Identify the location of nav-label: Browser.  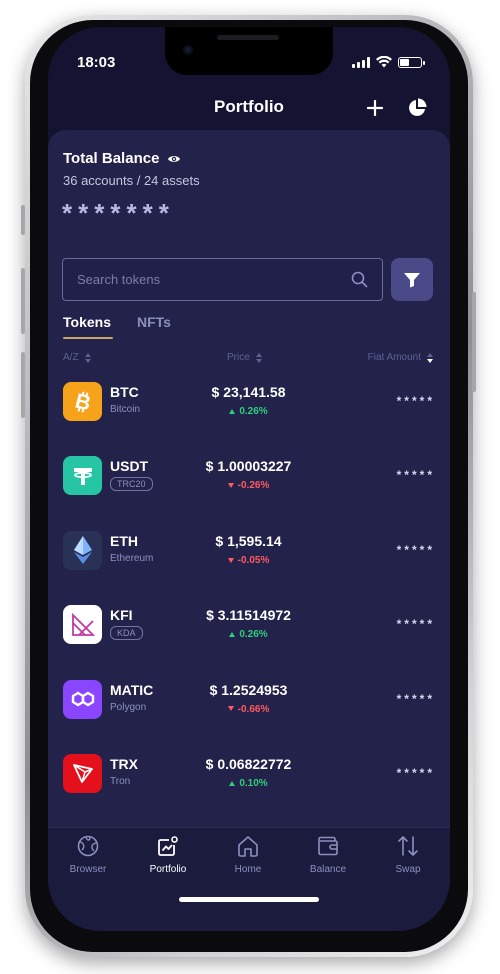
(88, 869).